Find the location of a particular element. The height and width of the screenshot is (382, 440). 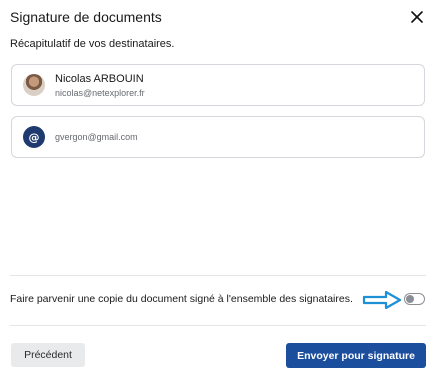

recipient-name: Nicolas ARBOUIN is located at coordinates (99, 79).